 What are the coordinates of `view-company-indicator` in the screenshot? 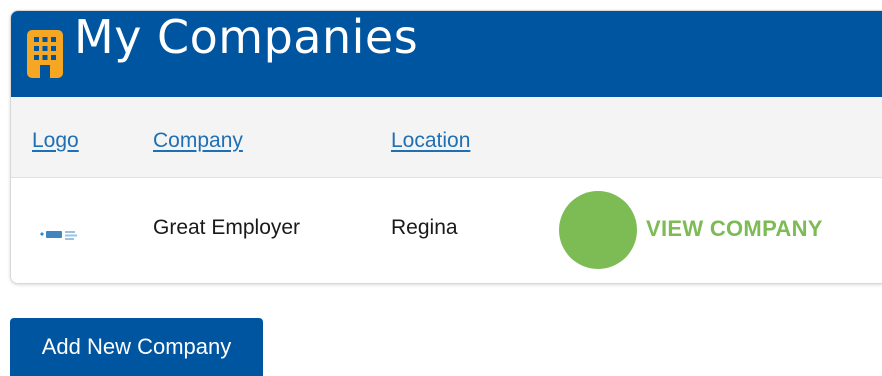 It's located at (598, 230).